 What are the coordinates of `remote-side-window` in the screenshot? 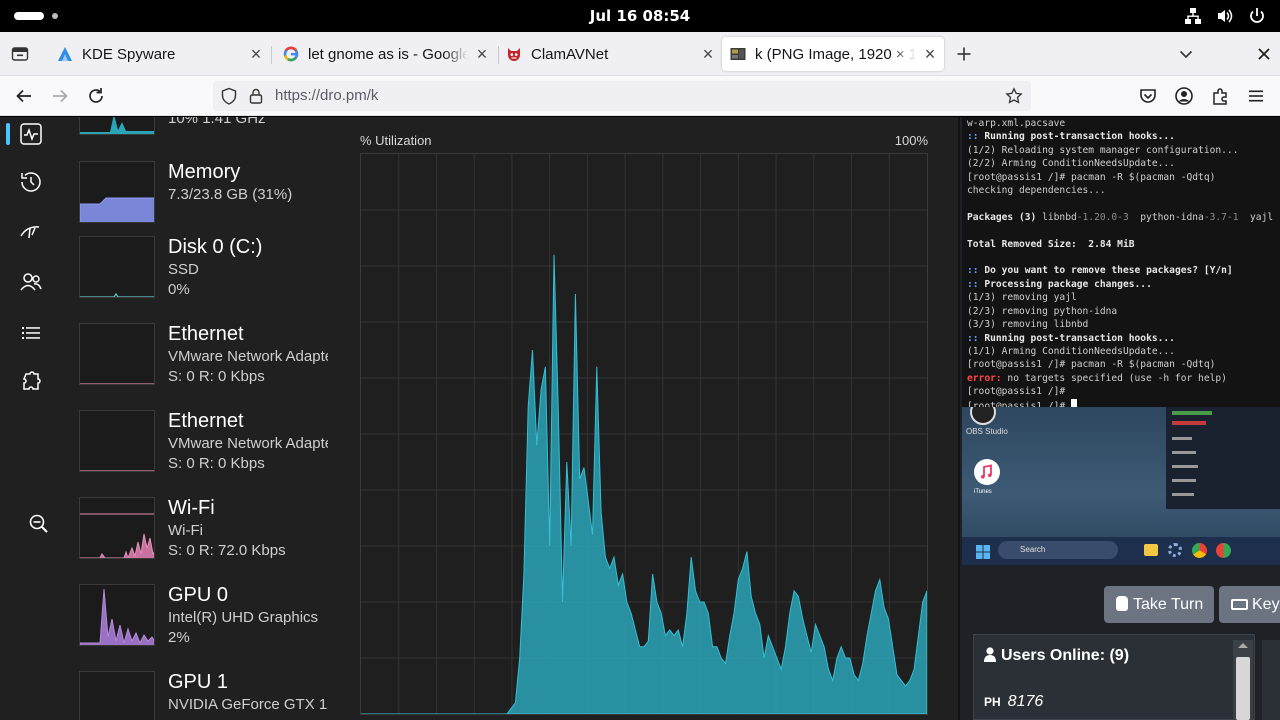 It's located at (1223, 458).